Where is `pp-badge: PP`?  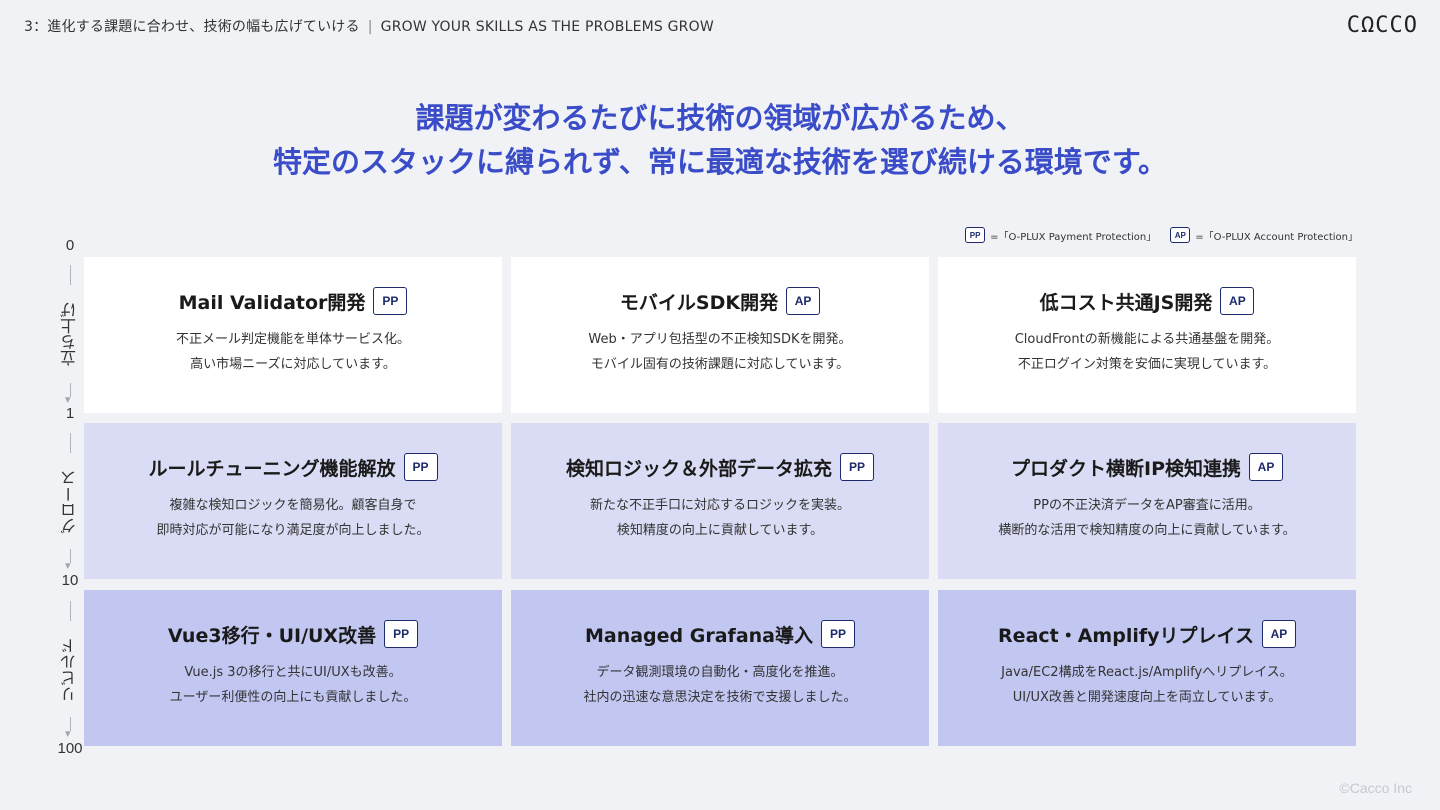 pp-badge: PP is located at coordinates (975, 235).